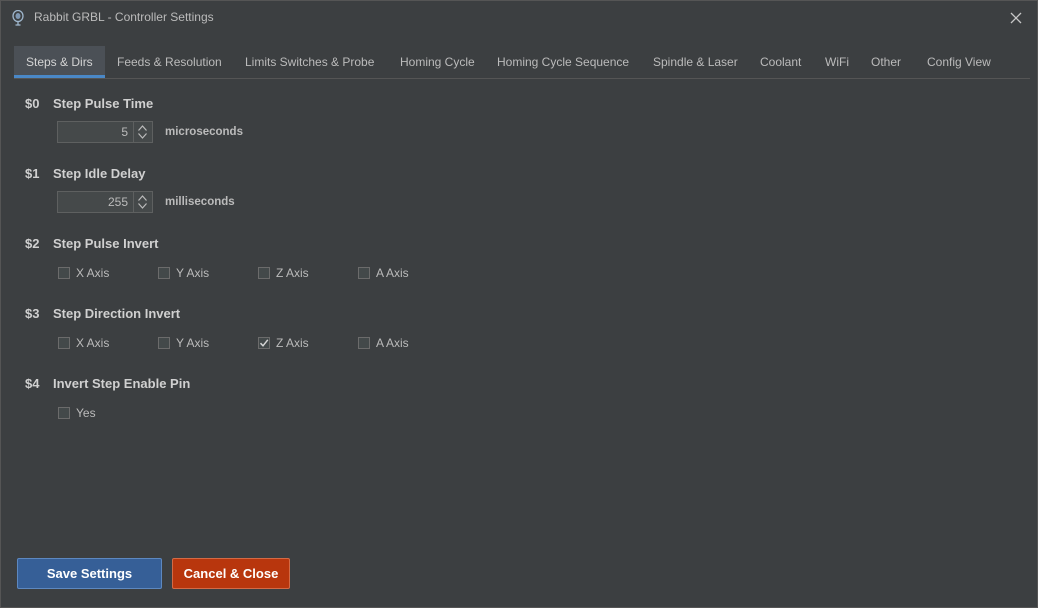  What do you see at coordinates (86, 413) in the screenshot?
I see `checkbox-label: Yes` at bounding box center [86, 413].